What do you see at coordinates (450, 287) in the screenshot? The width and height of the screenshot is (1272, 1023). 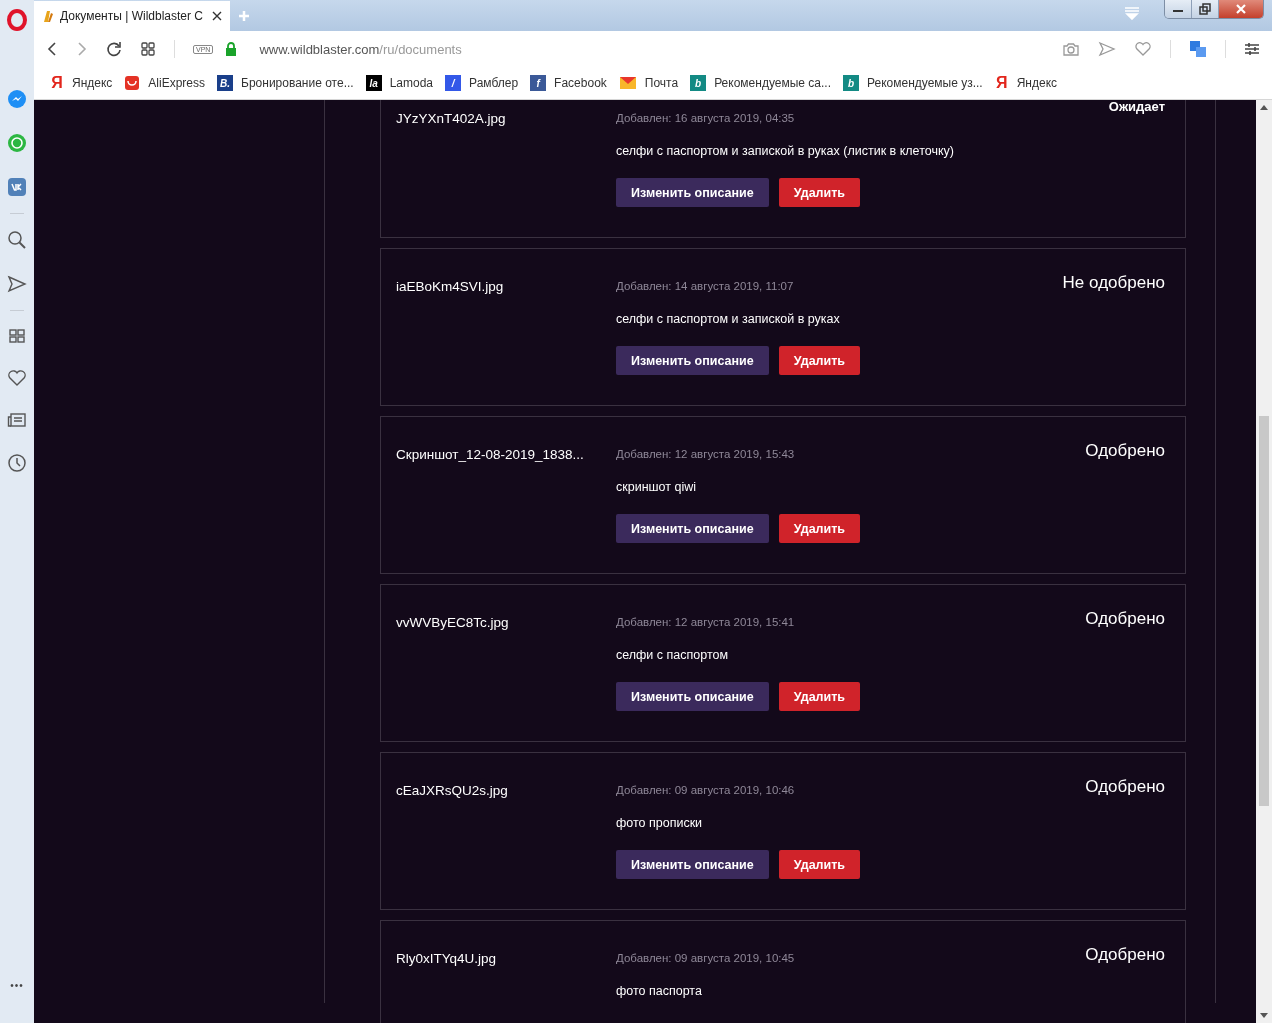 I see `file-name: iaEBoKm4SVI.jpg` at bounding box center [450, 287].